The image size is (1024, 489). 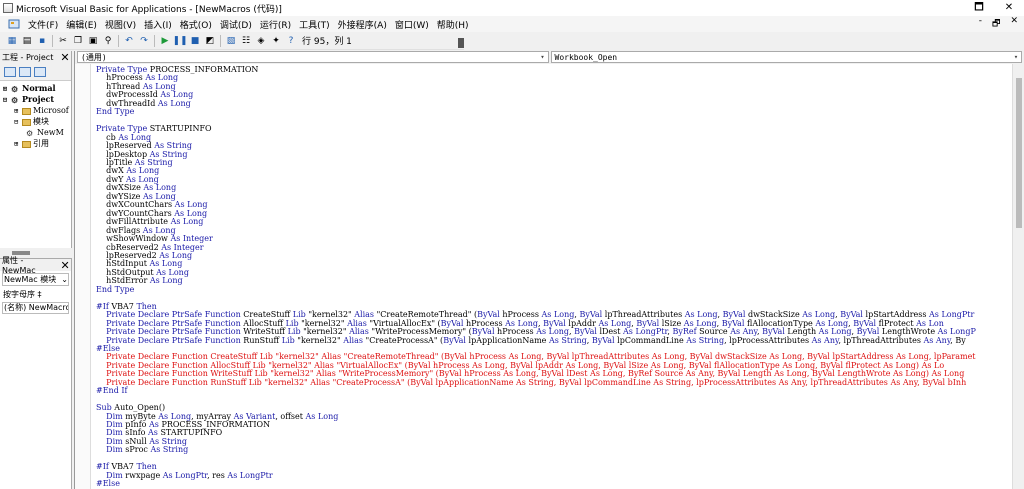 I want to click on code-line: Private Type STARTUPINFO, so click(x=536, y=128).